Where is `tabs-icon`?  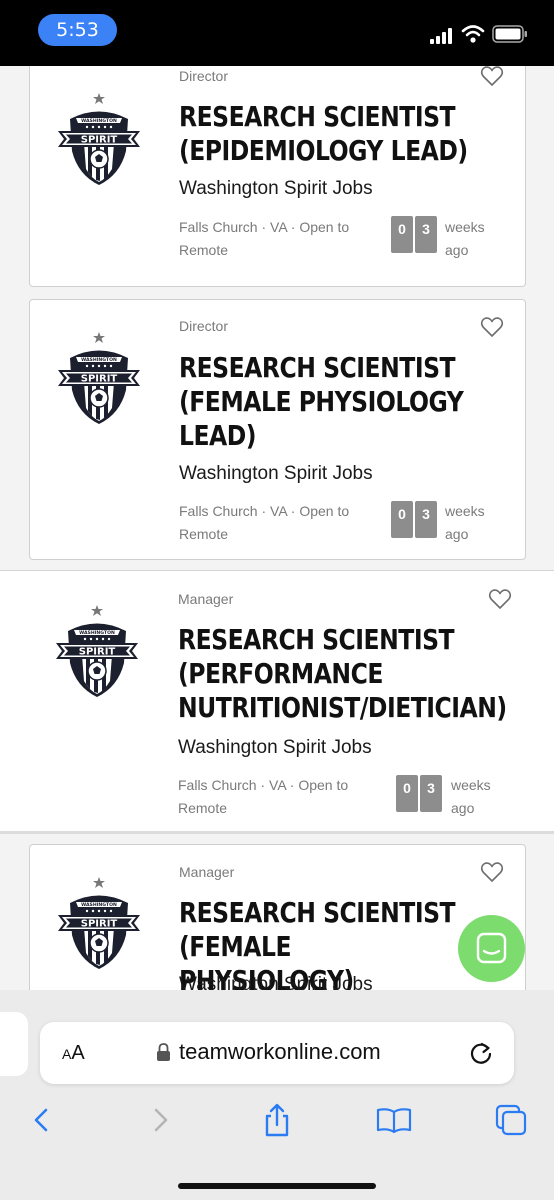
tabs-icon is located at coordinates (511, 1120).